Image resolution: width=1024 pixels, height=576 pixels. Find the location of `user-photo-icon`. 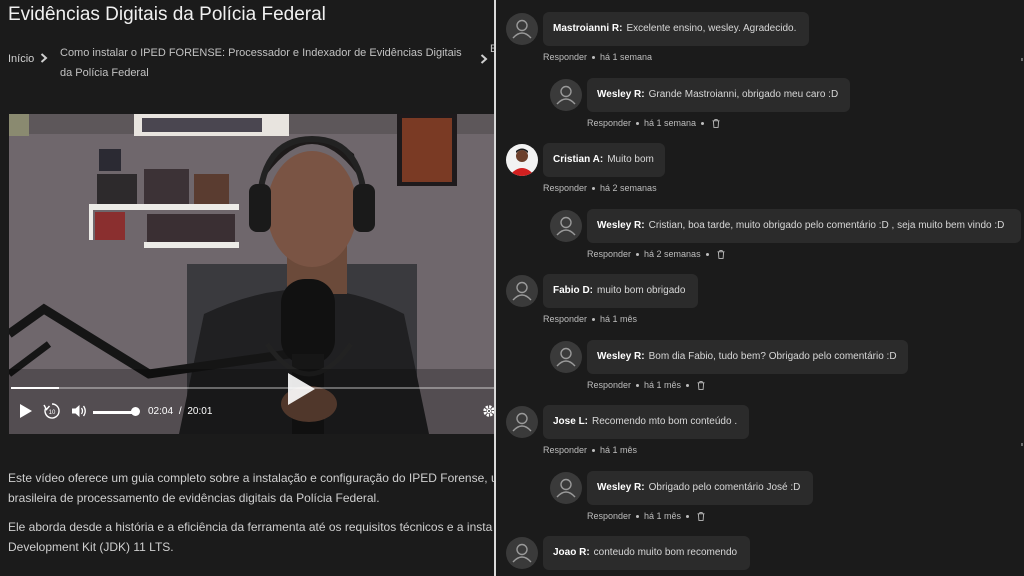

user-photo-icon is located at coordinates (522, 160).